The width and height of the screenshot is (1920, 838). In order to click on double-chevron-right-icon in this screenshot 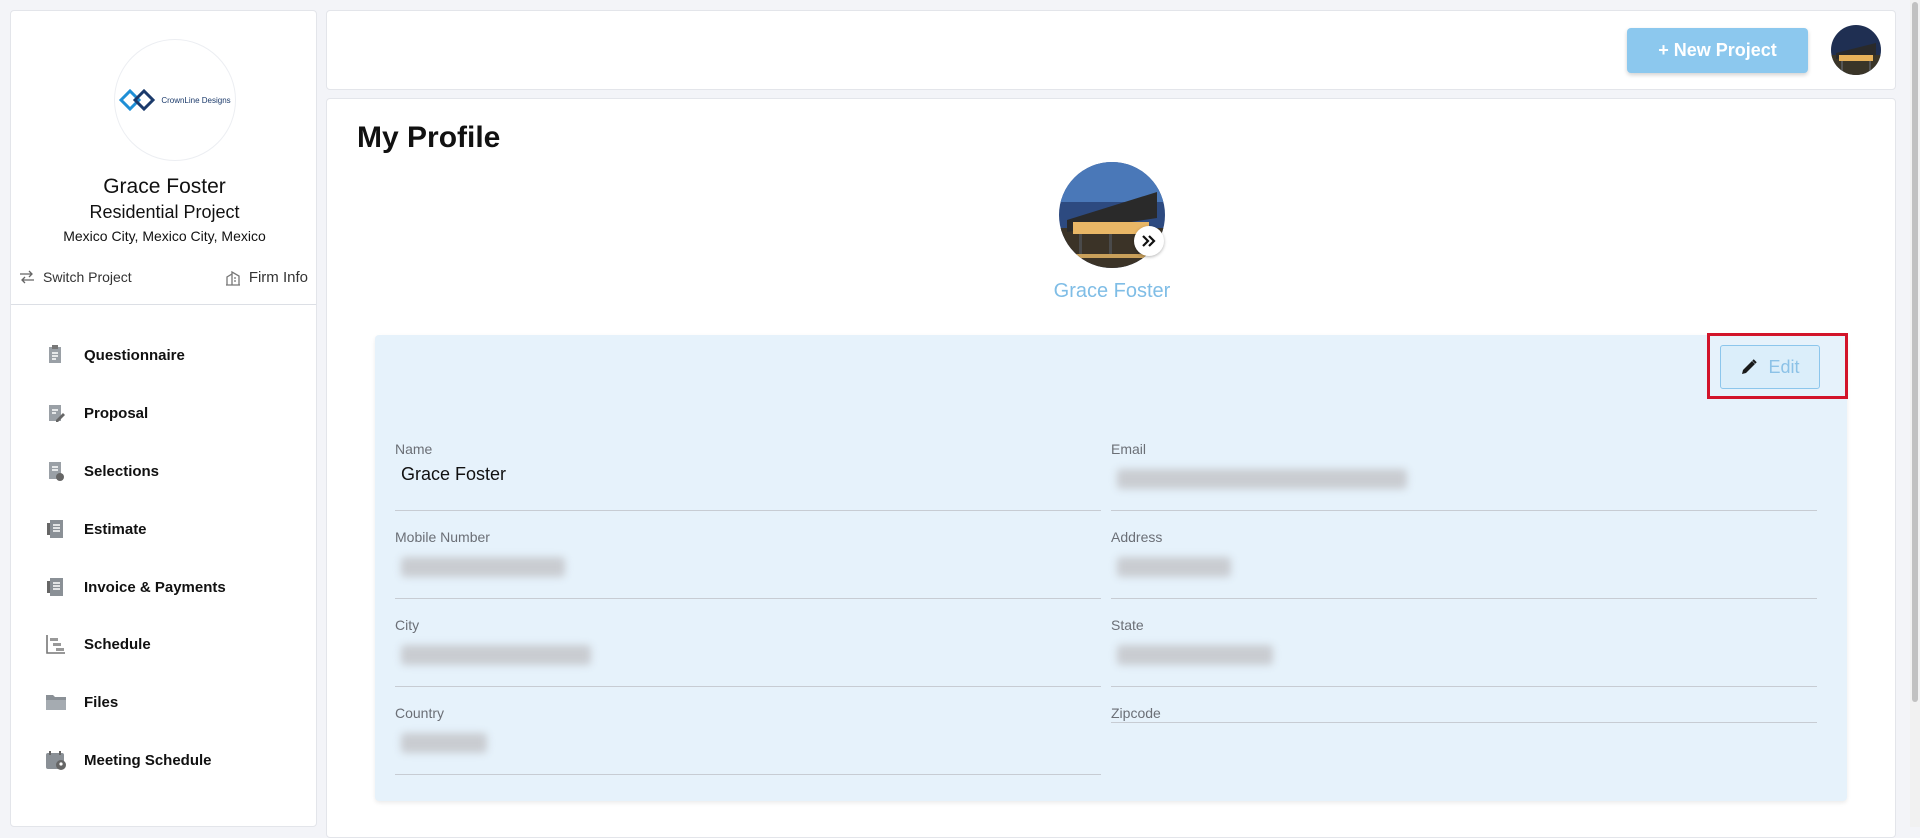, I will do `click(1149, 241)`.